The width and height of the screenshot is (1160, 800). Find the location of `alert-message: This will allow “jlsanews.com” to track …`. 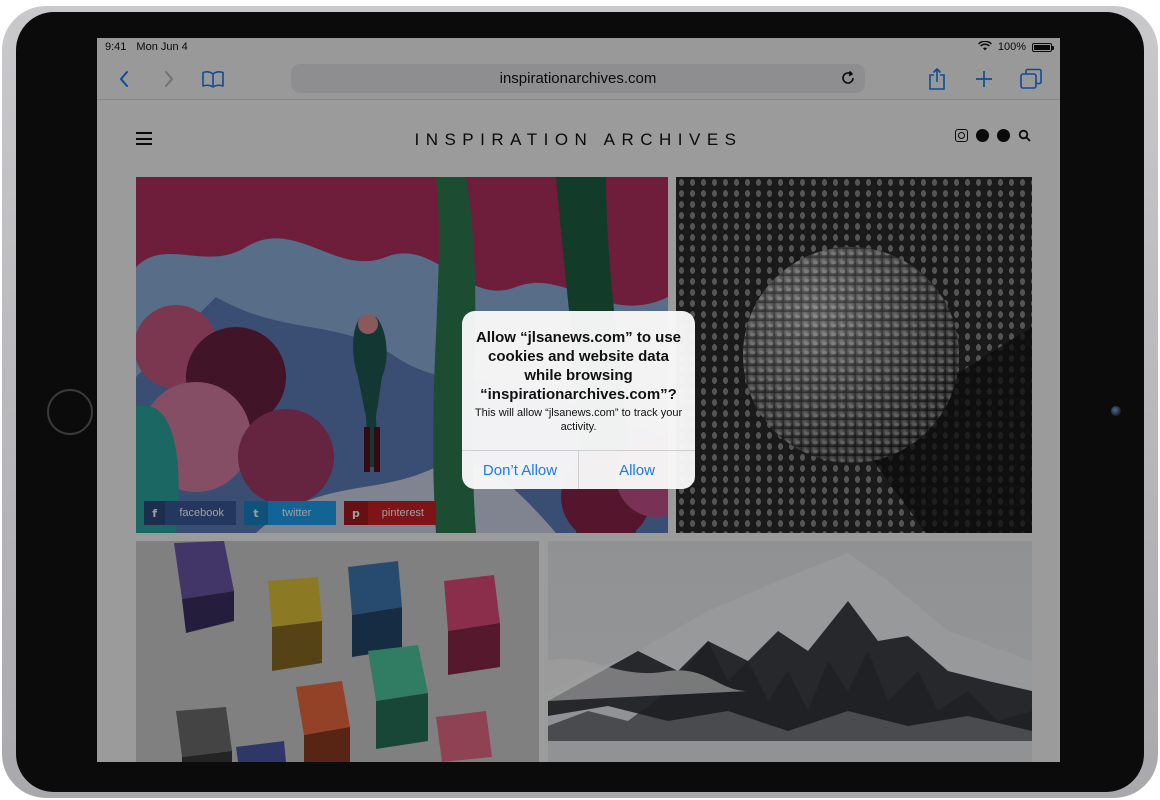

alert-message: This will allow “jlsanews.com” to track … is located at coordinates (578, 420).